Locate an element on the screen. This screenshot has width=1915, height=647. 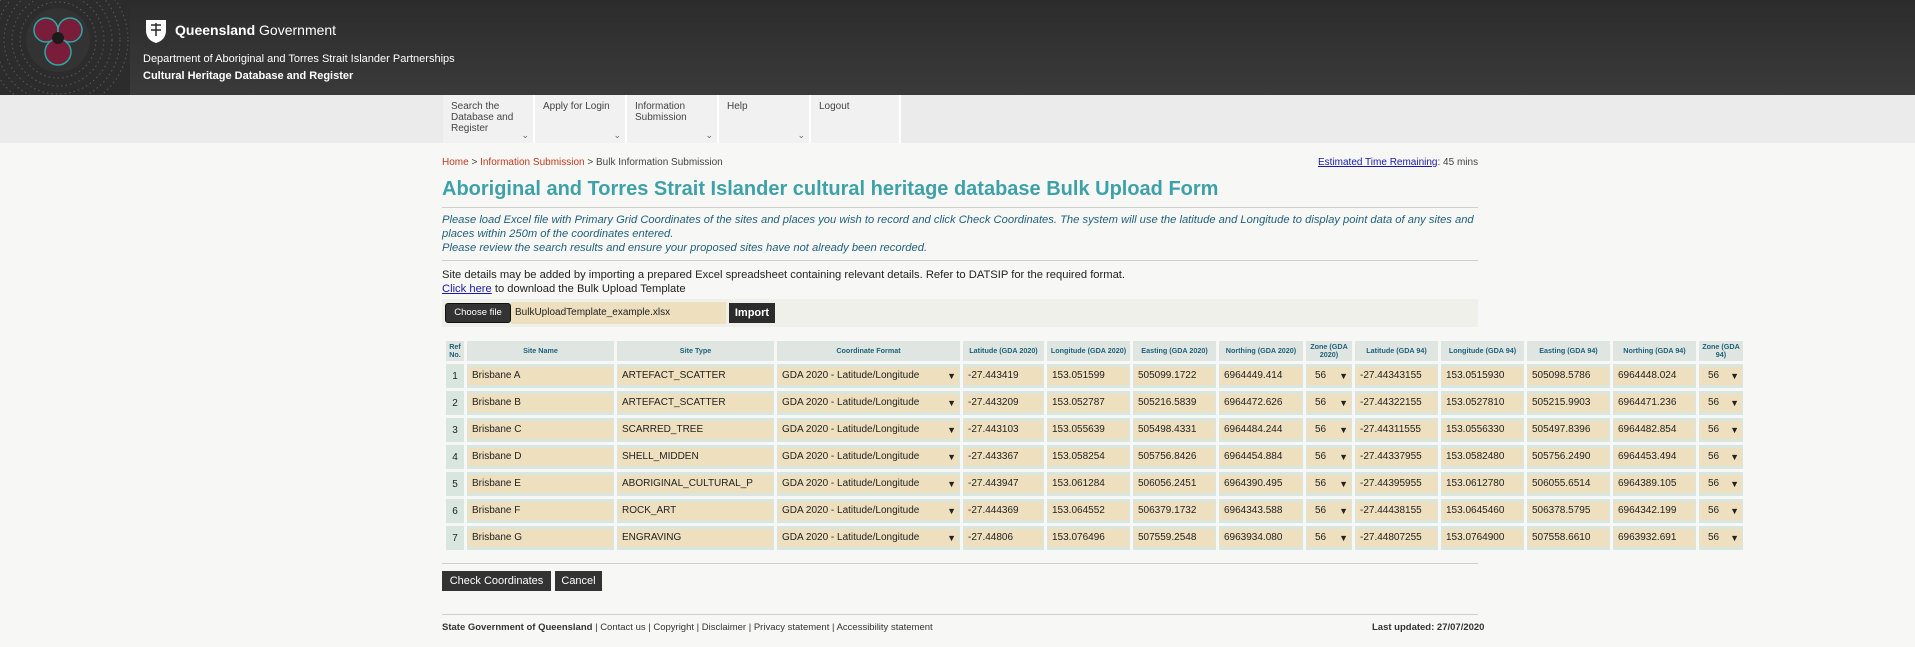
northing-gda2020-field: 6964472.626 is located at coordinates (1261, 403).